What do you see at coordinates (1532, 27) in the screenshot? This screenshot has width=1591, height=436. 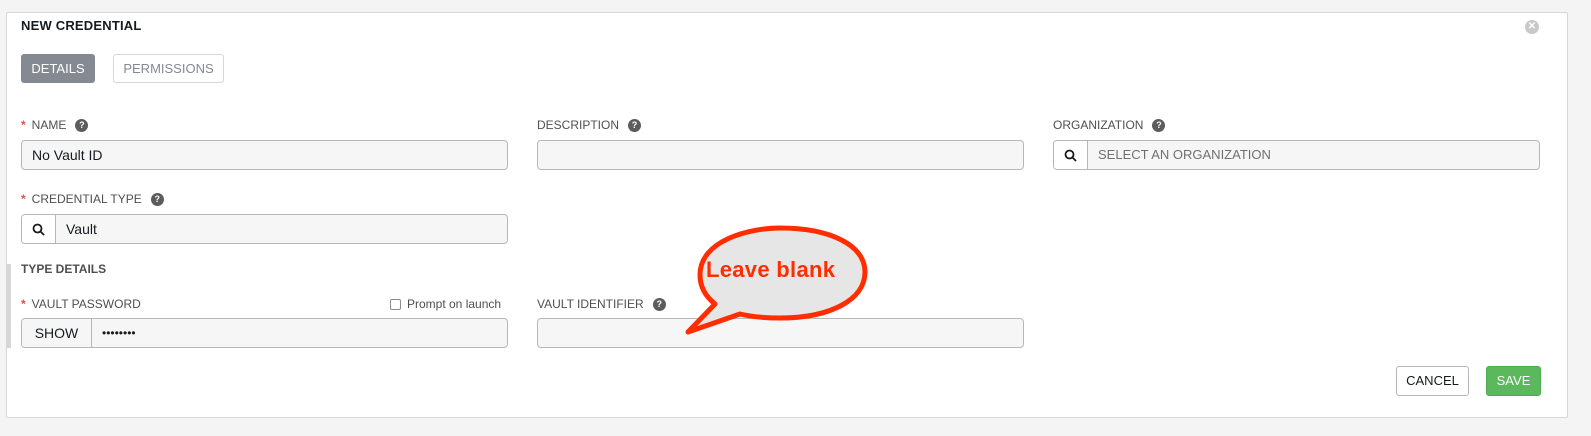 I see `close-circle-icon: ✕` at bounding box center [1532, 27].